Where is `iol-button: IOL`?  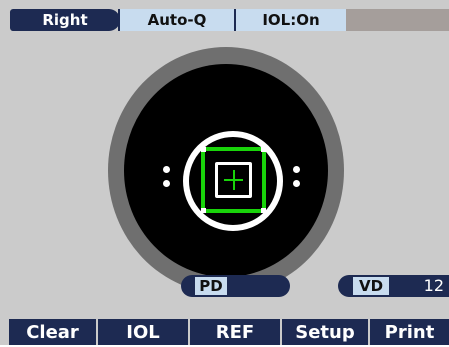
iol-button: IOL is located at coordinates (143, 332).